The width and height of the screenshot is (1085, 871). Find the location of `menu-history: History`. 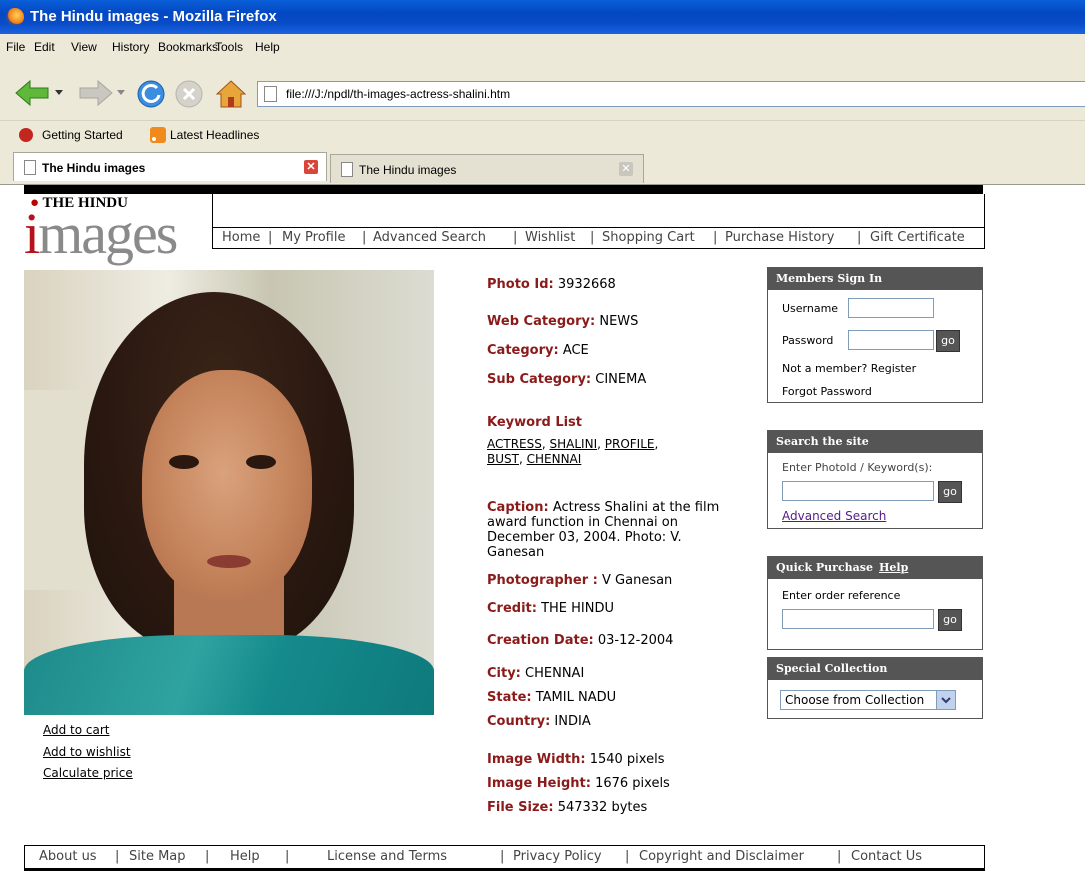

menu-history: History is located at coordinates (130, 47).